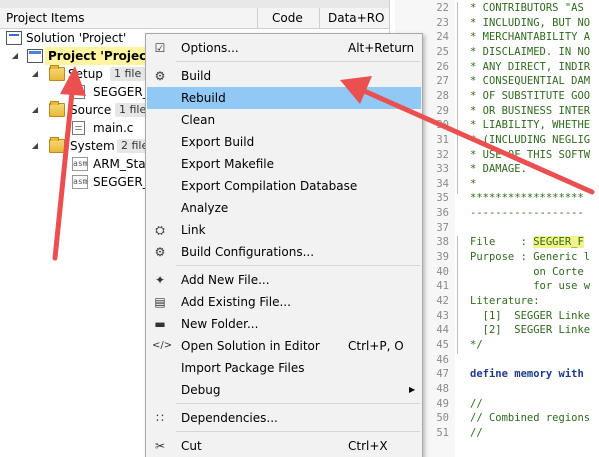 The width and height of the screenshot is (599, 457). What do you see at coordinates (160, 230) in the screenshot?
I see `link-icon: ⛭` at bounding box center [160, 230].